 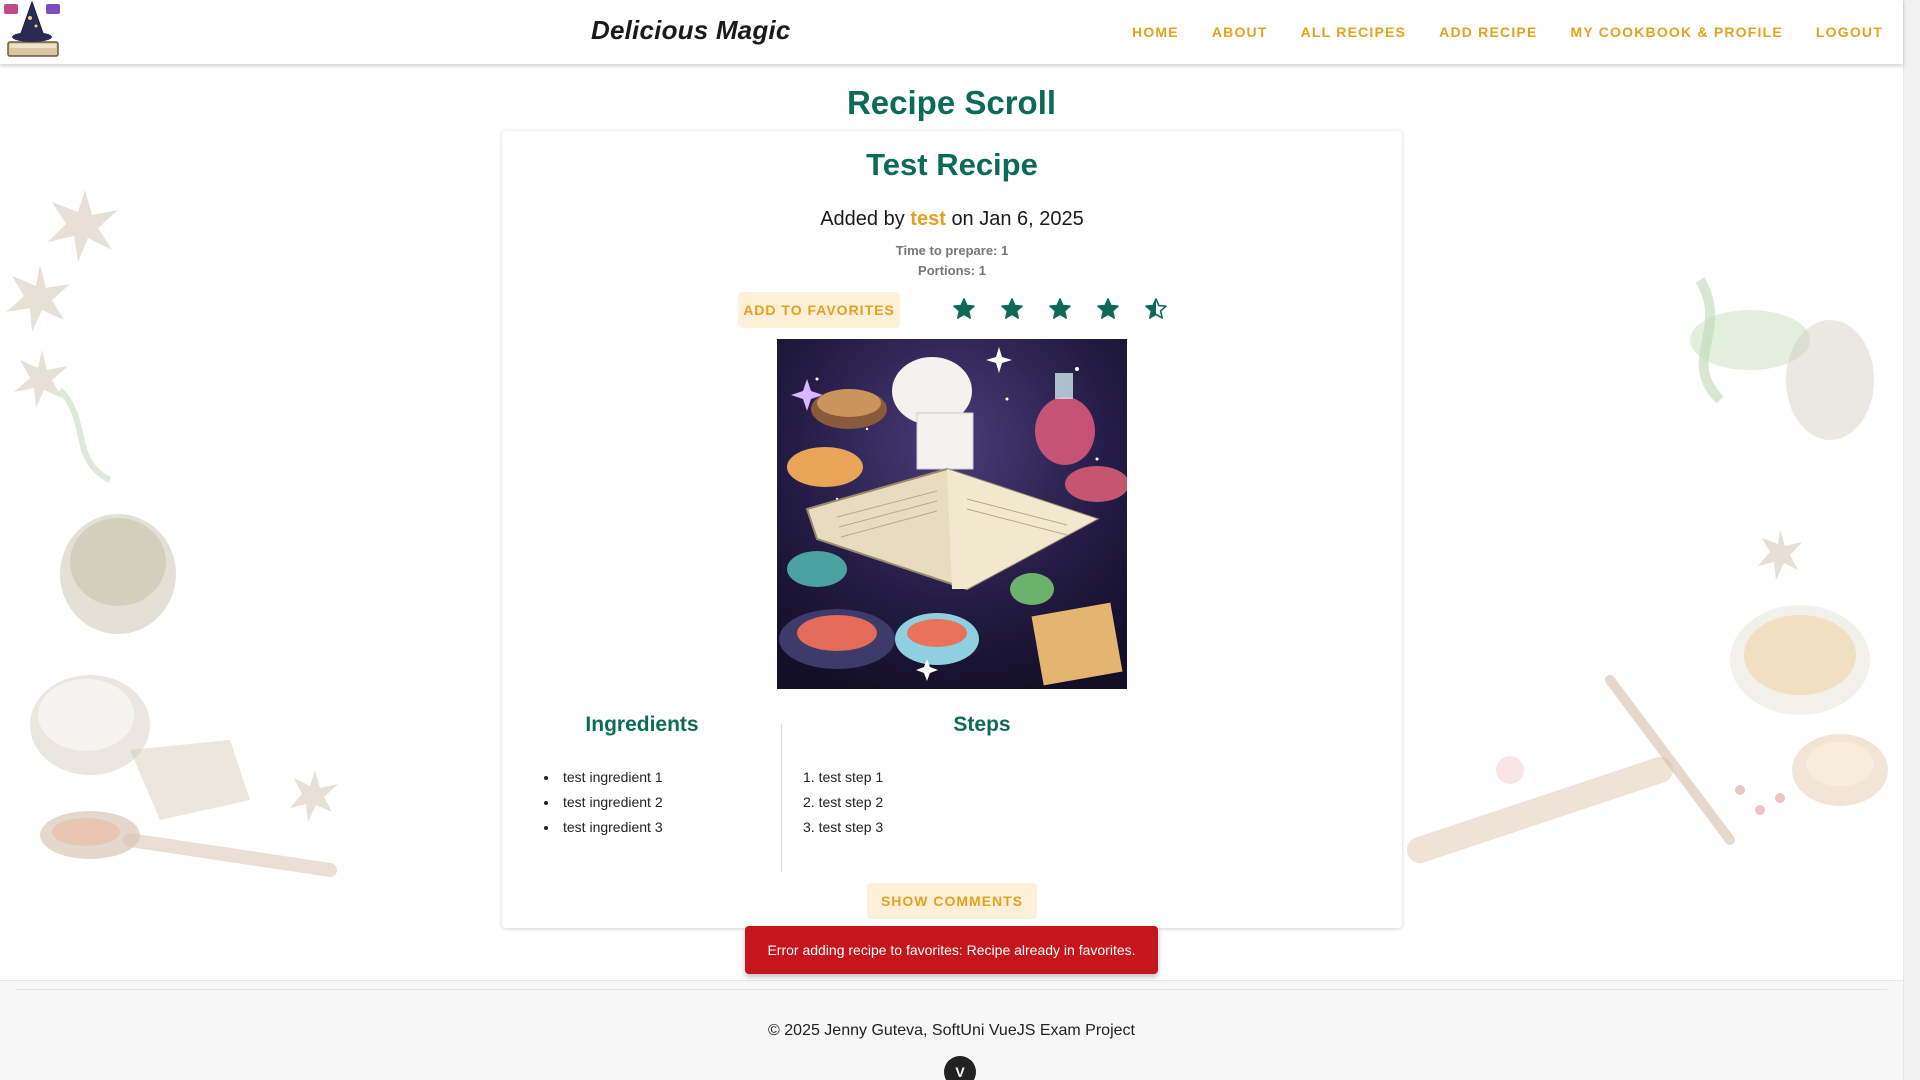 What do you see at coordinates (1911, 540) in the screenshot?
I see `page-scrollbar` at bounding box center [1911, 540].